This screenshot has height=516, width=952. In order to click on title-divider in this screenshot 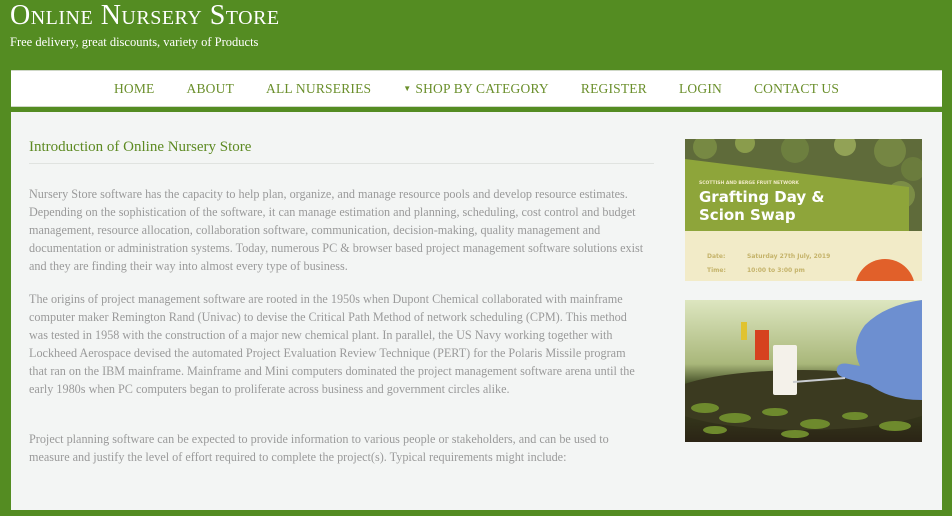, I will do `click(341, 163)`.